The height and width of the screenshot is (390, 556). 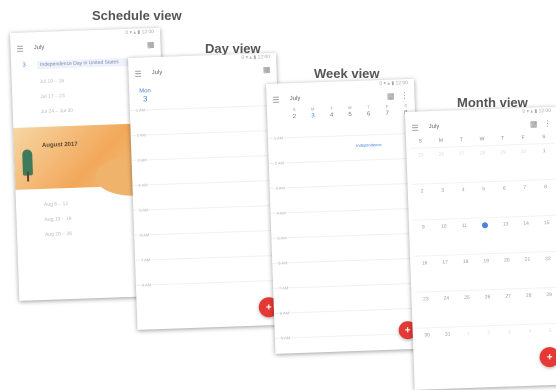 What do you see at coordinates (145, 91) in the screenshot?
I see `day-label: Mon` at bounding box center [145, 91].